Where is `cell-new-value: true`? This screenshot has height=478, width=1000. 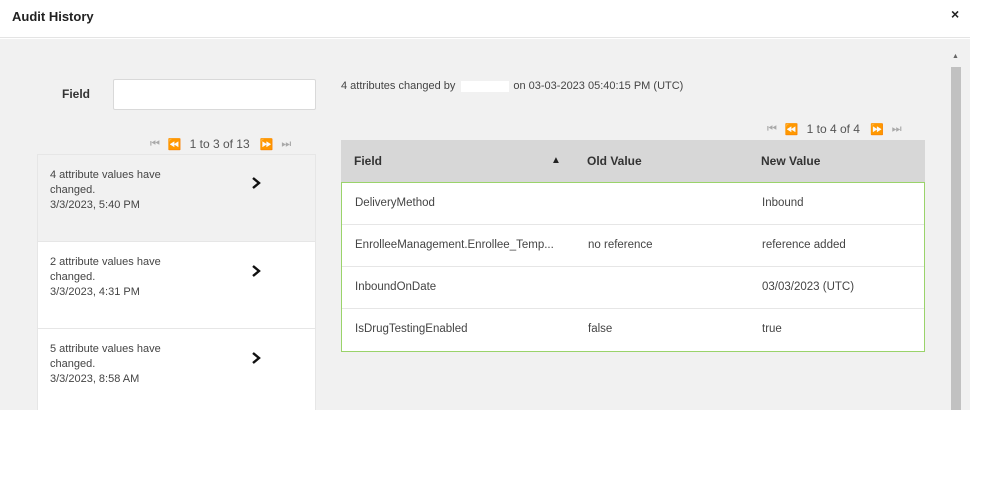 cell-new-value: true is located at coordinates (772, 329).